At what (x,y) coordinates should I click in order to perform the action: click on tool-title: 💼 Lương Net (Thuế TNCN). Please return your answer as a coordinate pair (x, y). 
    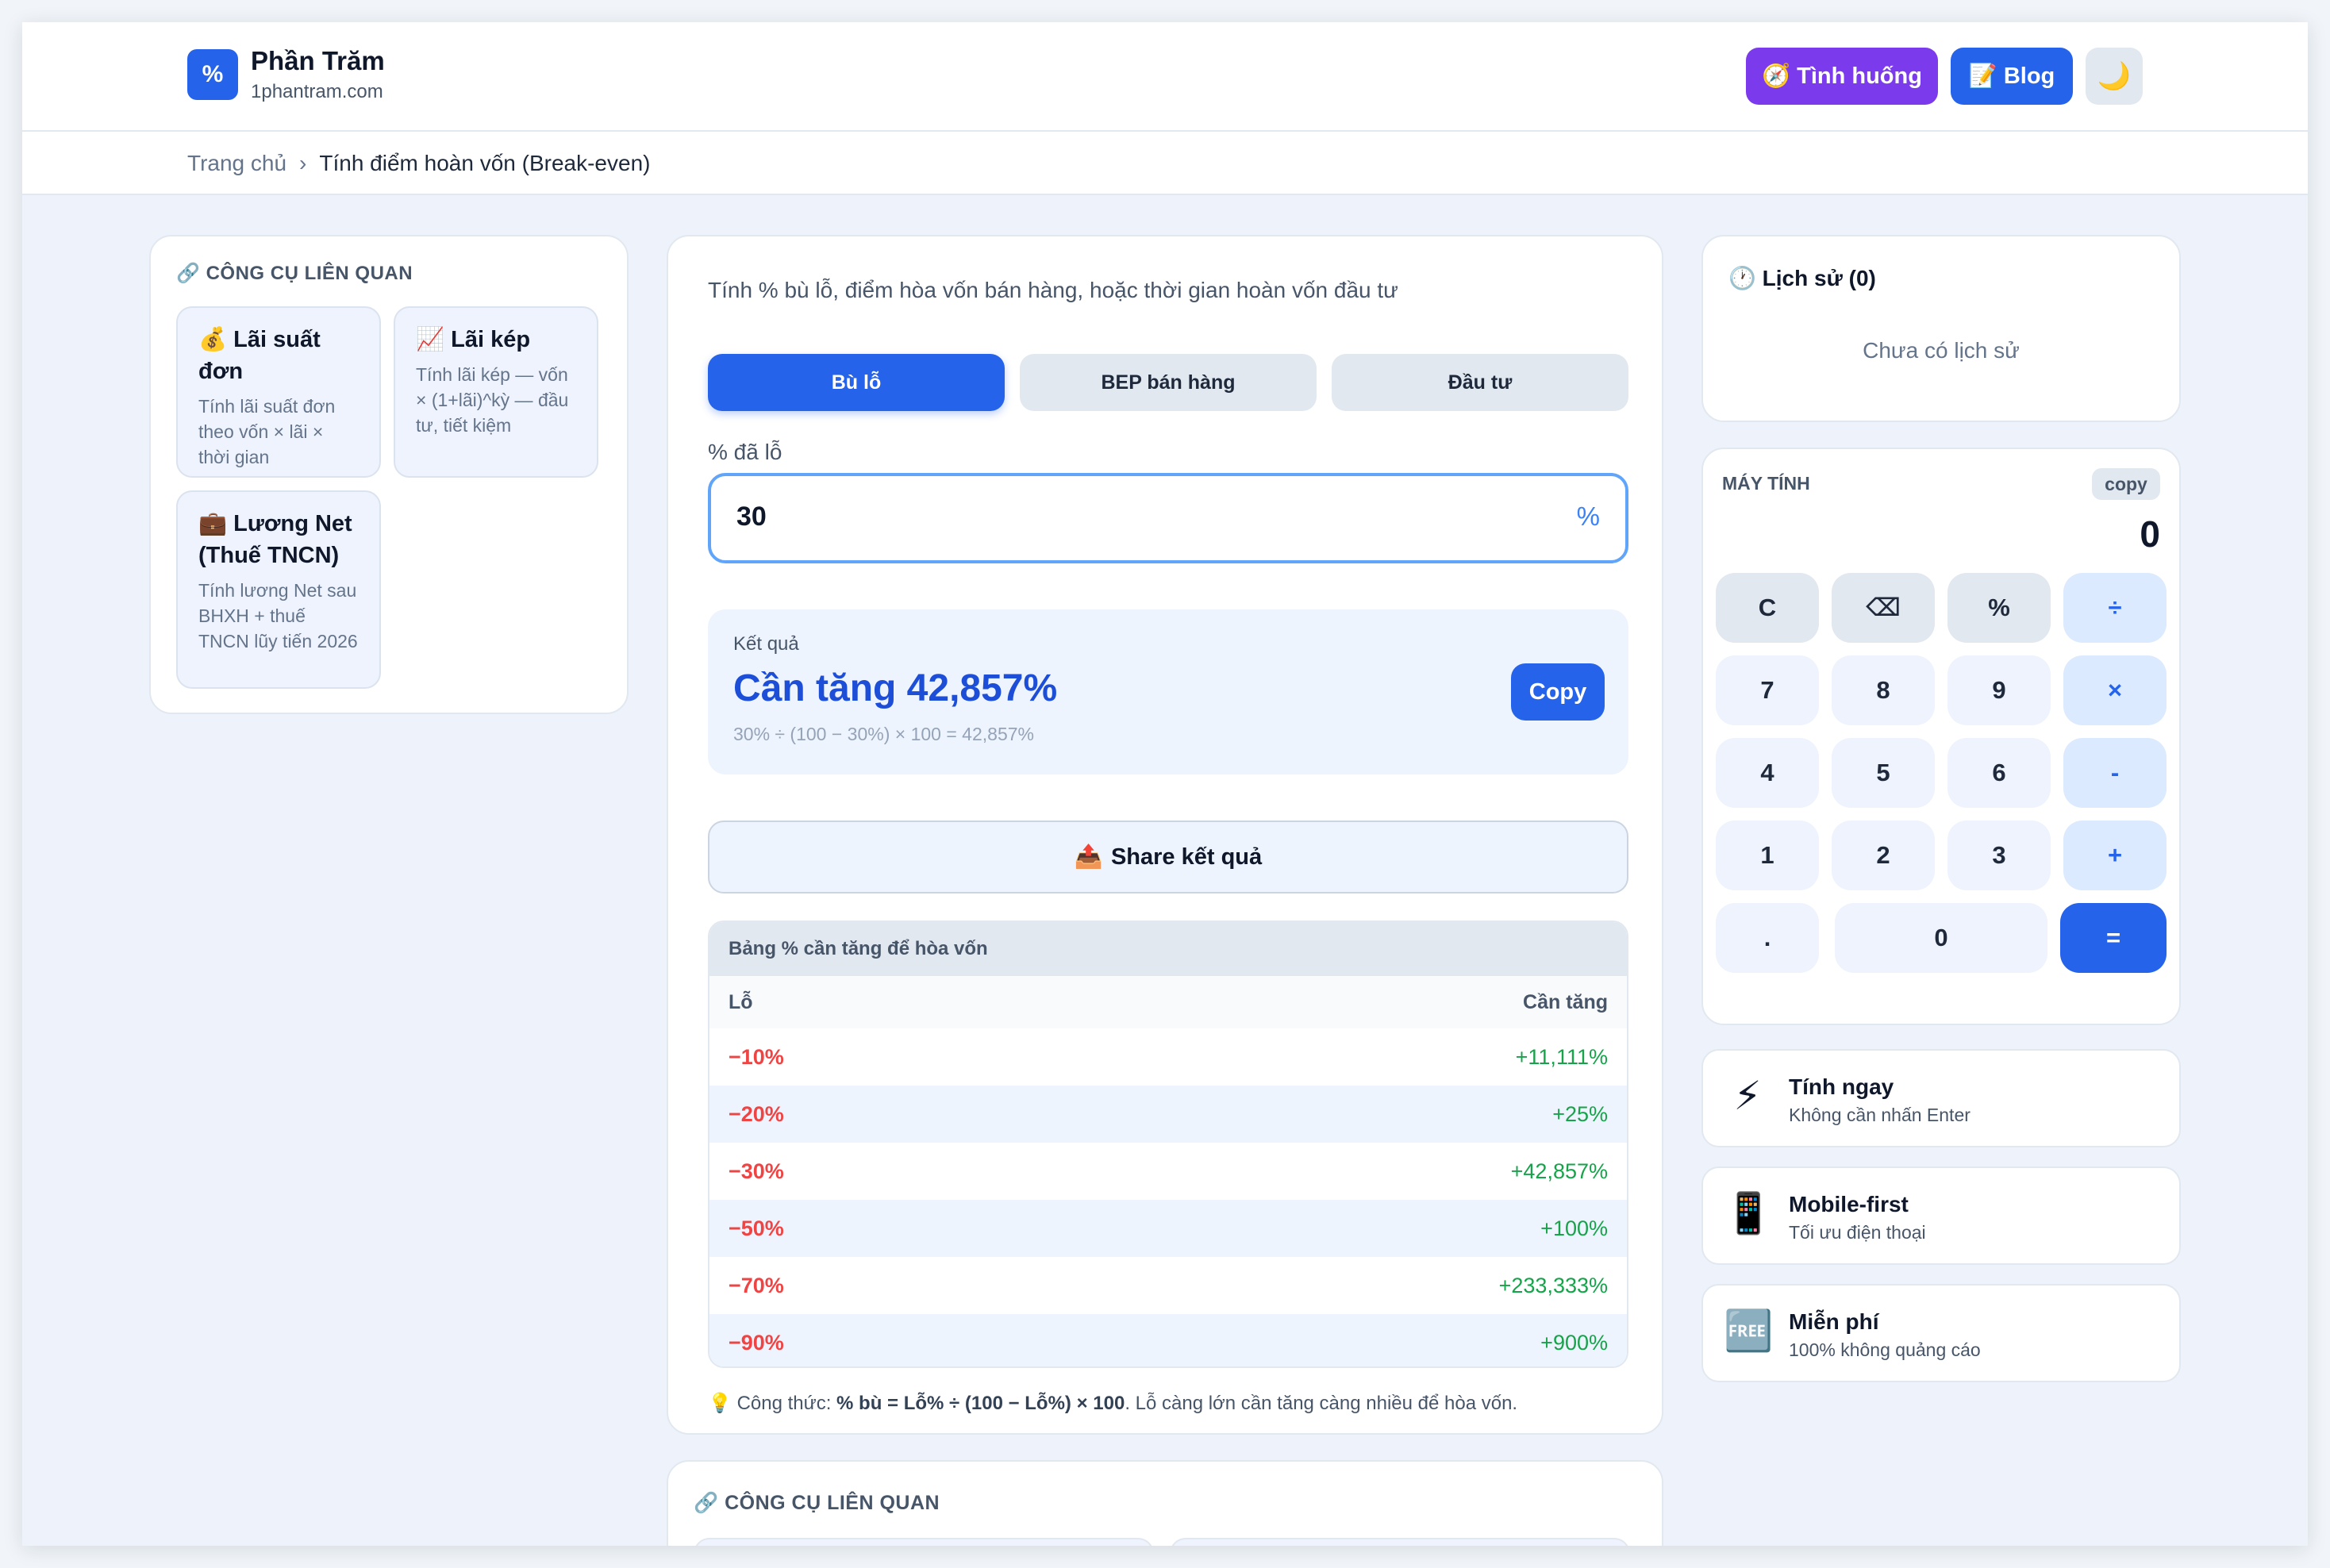
    Looking at the image, I should click on (275, 539).